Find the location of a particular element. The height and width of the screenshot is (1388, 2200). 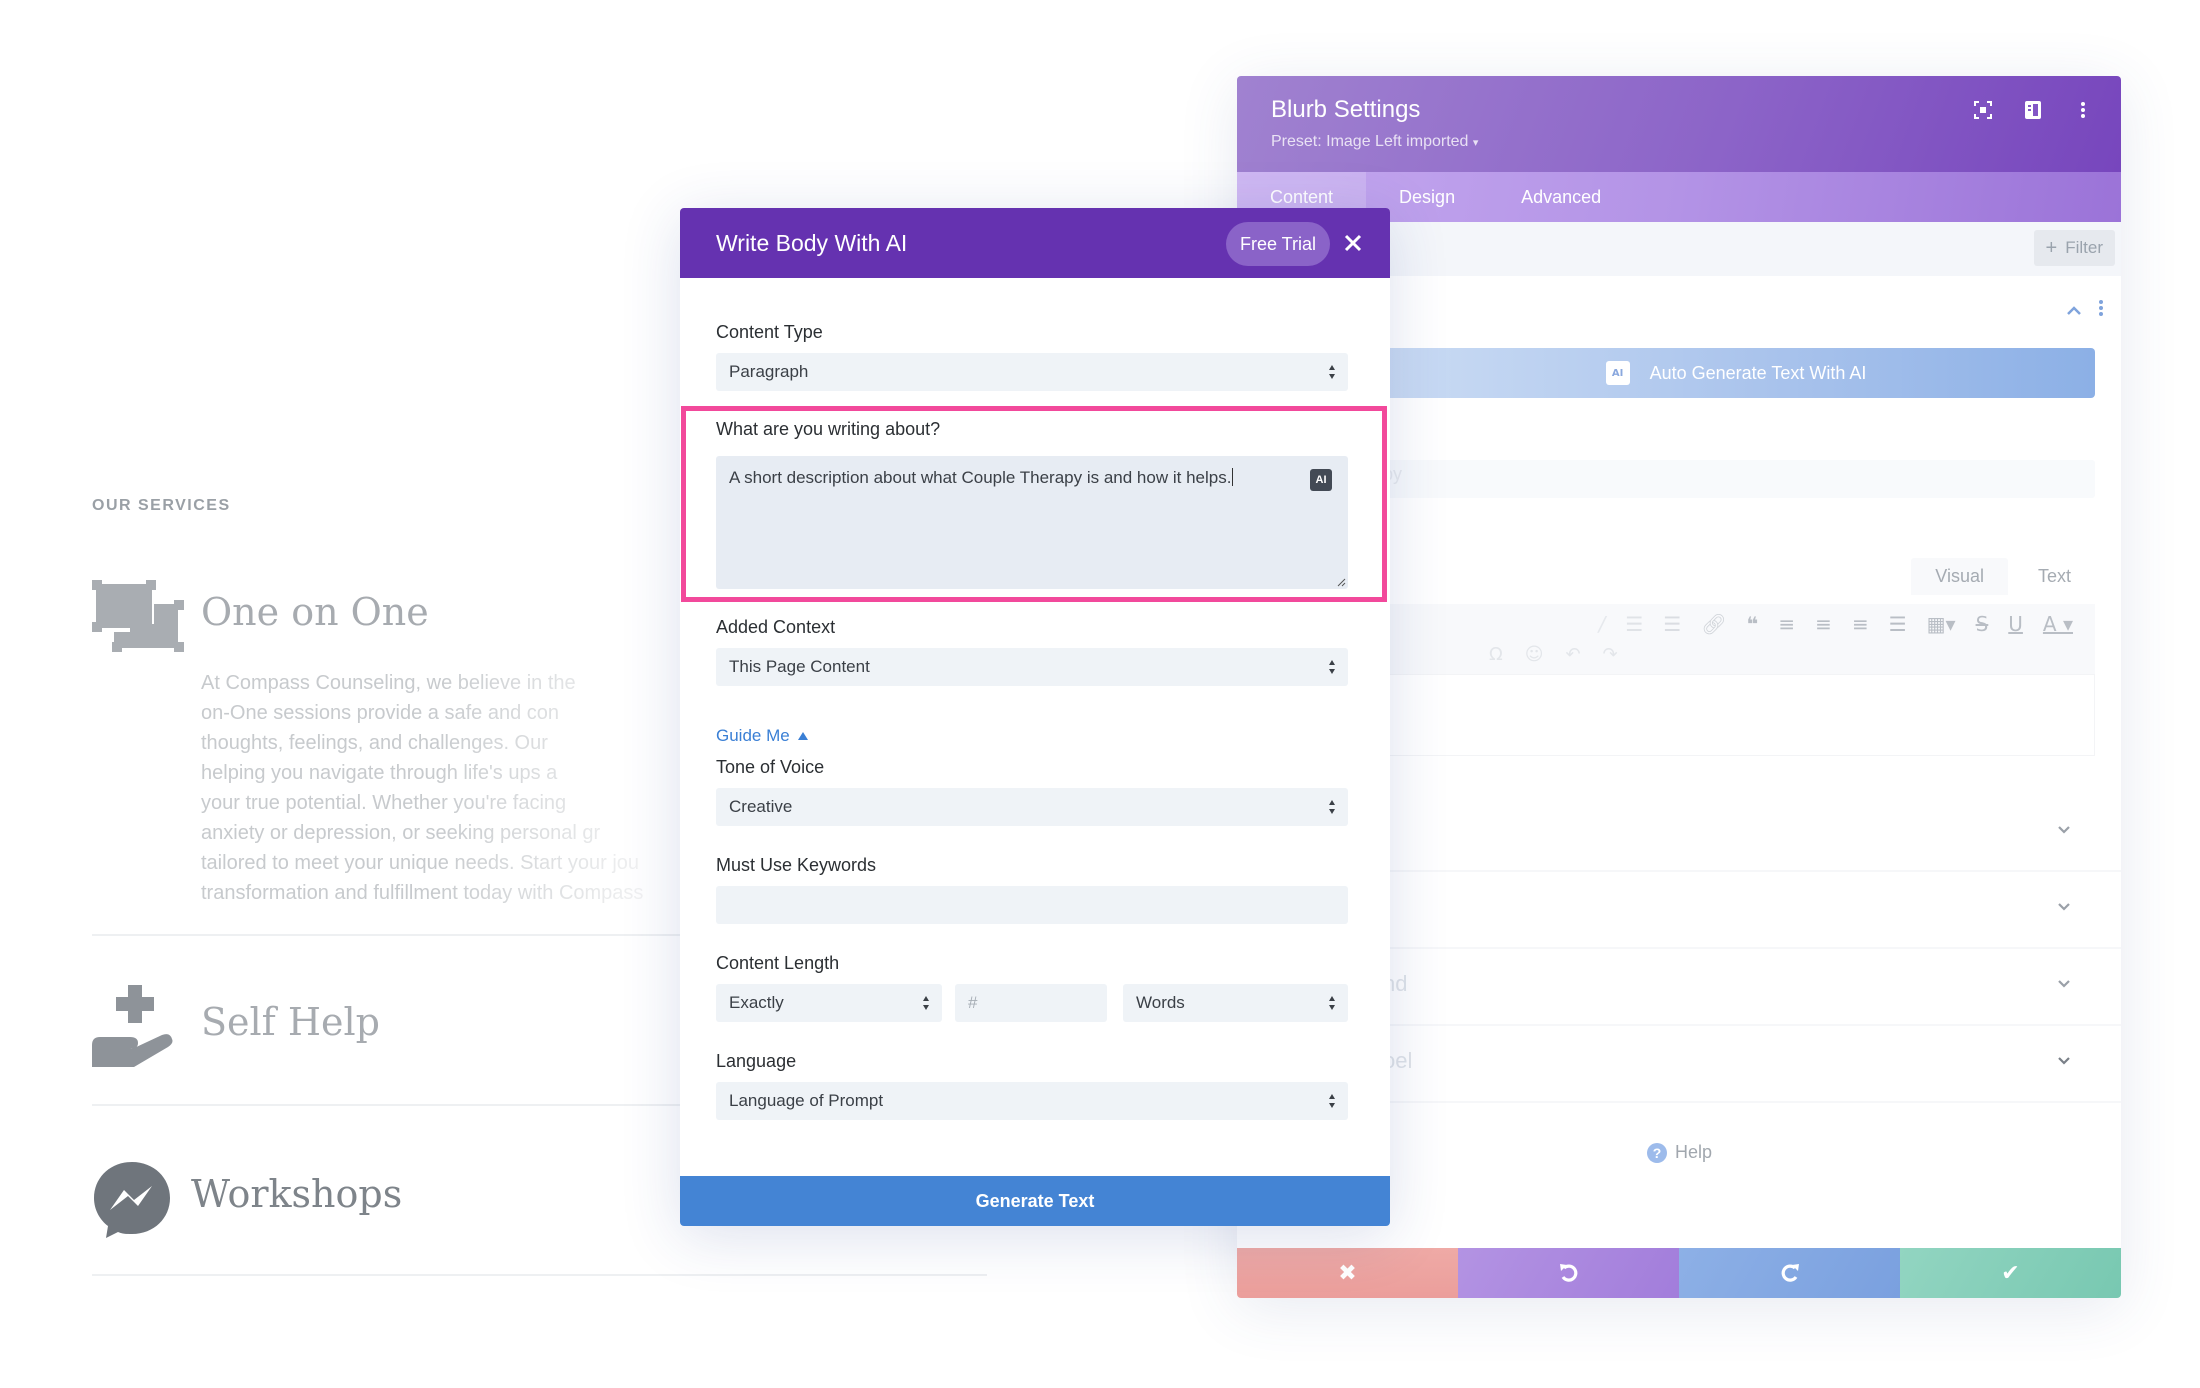

redo-button is located at coordinates (1789, 1273).